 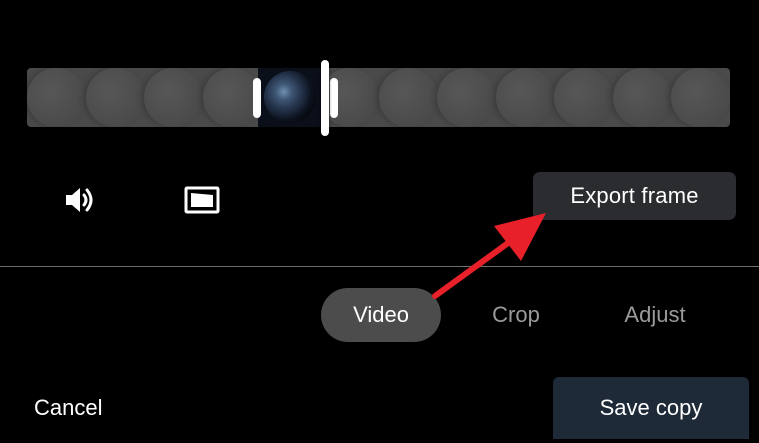 I want to click on trim-handle-right, so click(x=334, y=98).